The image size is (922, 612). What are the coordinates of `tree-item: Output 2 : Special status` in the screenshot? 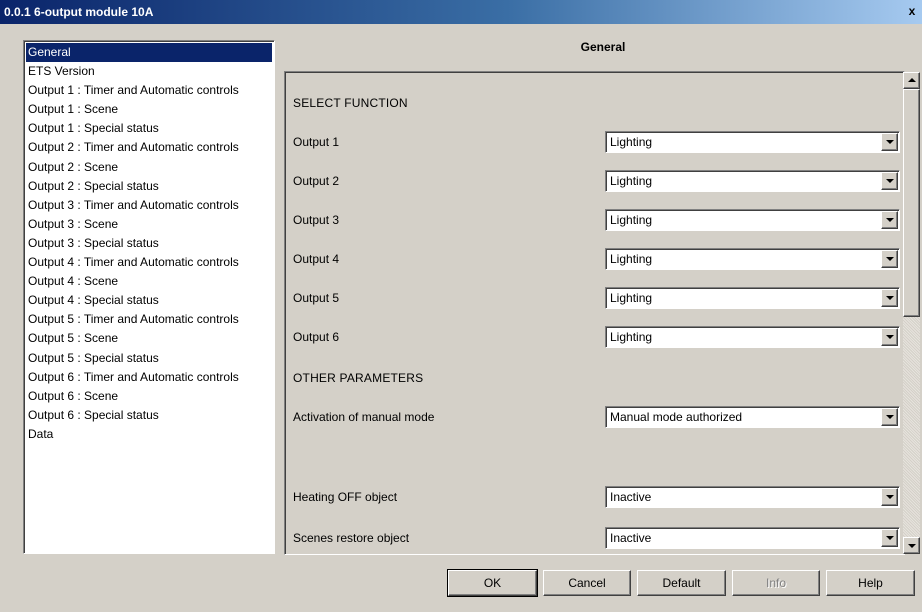 It's located at (149, 186).